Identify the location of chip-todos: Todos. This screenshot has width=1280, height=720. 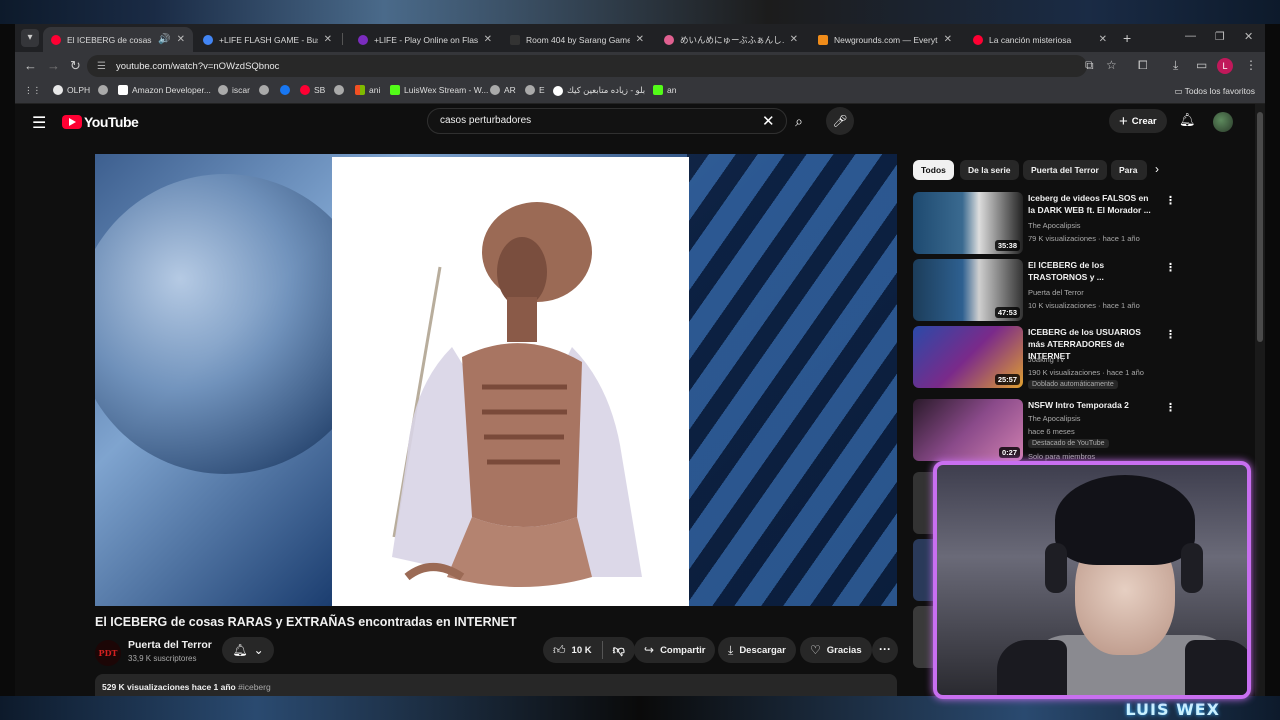
(933, 170).